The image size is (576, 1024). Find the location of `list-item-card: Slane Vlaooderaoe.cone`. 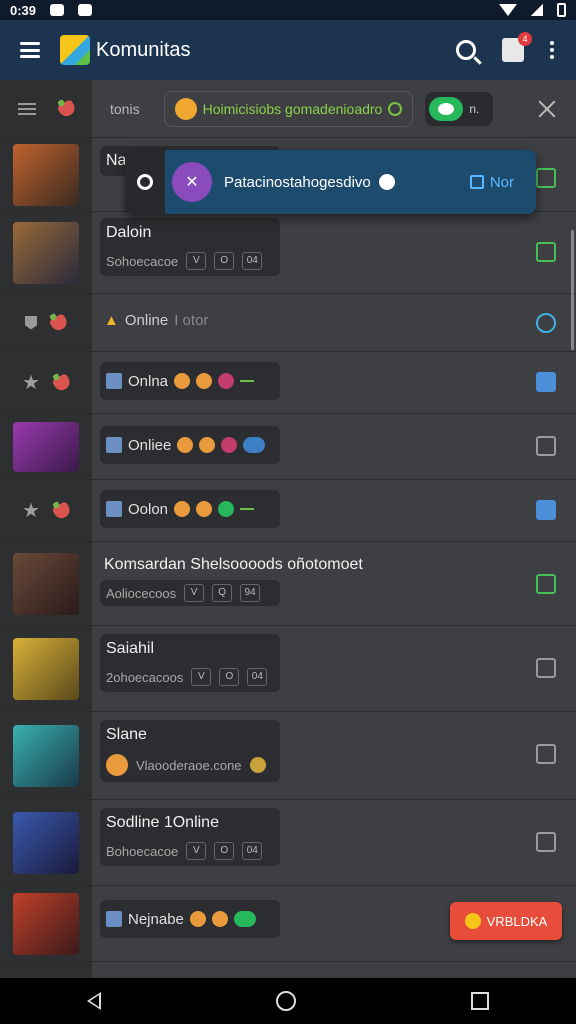

list-item-card: Slane Vlaooderaoe.cone is located at coordinates (190, 751).